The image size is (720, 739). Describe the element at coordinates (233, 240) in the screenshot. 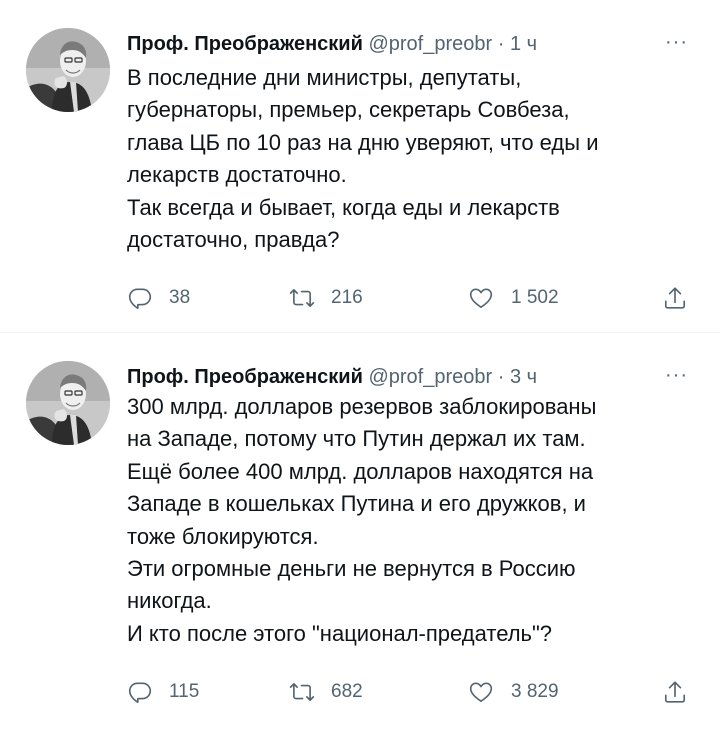

I see `tweet-text-line: достаточно, правда?` at that location.